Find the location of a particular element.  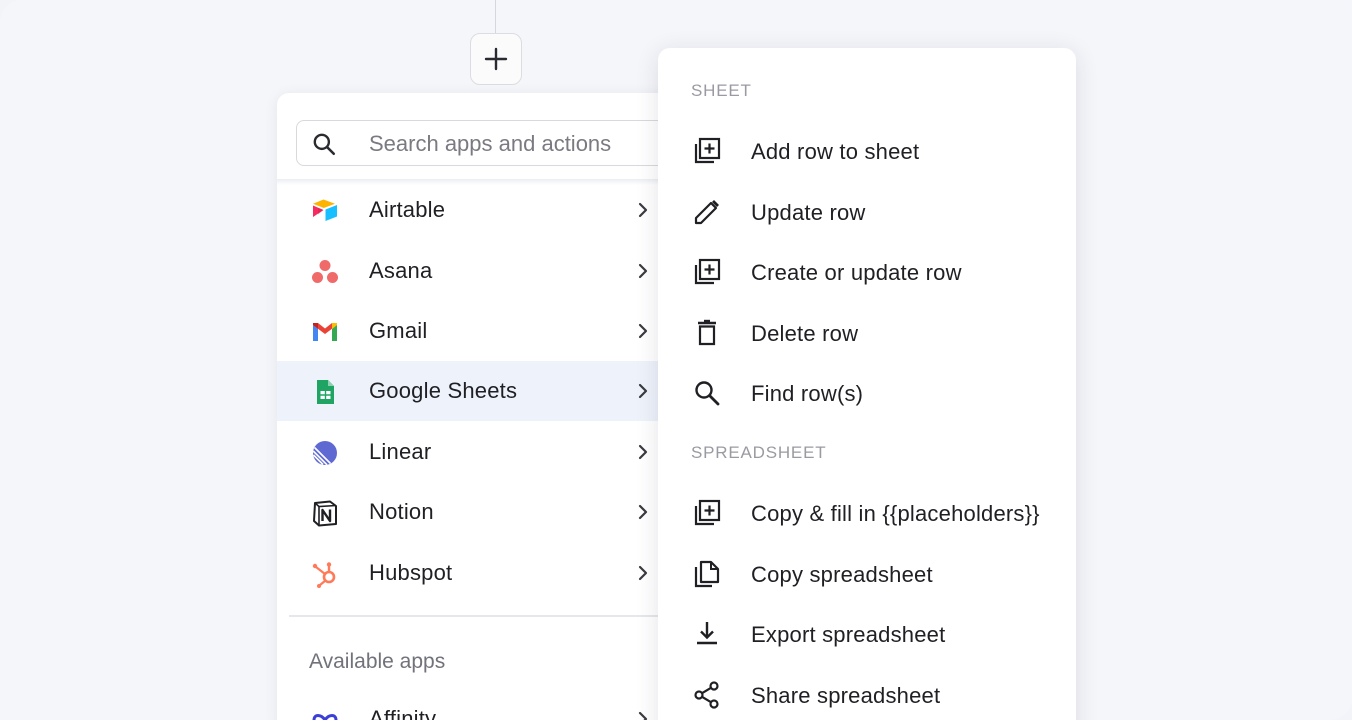

action-add-row-to-sheet: Add row to sheet is located at coordinates (867, 152).